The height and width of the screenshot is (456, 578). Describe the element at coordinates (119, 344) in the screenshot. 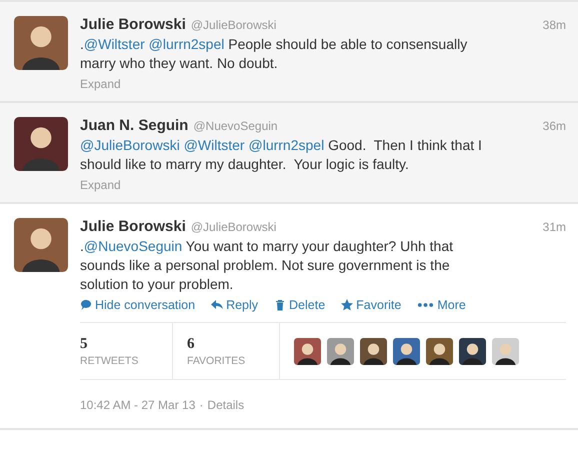

I see `stat-count: 5` at that location.